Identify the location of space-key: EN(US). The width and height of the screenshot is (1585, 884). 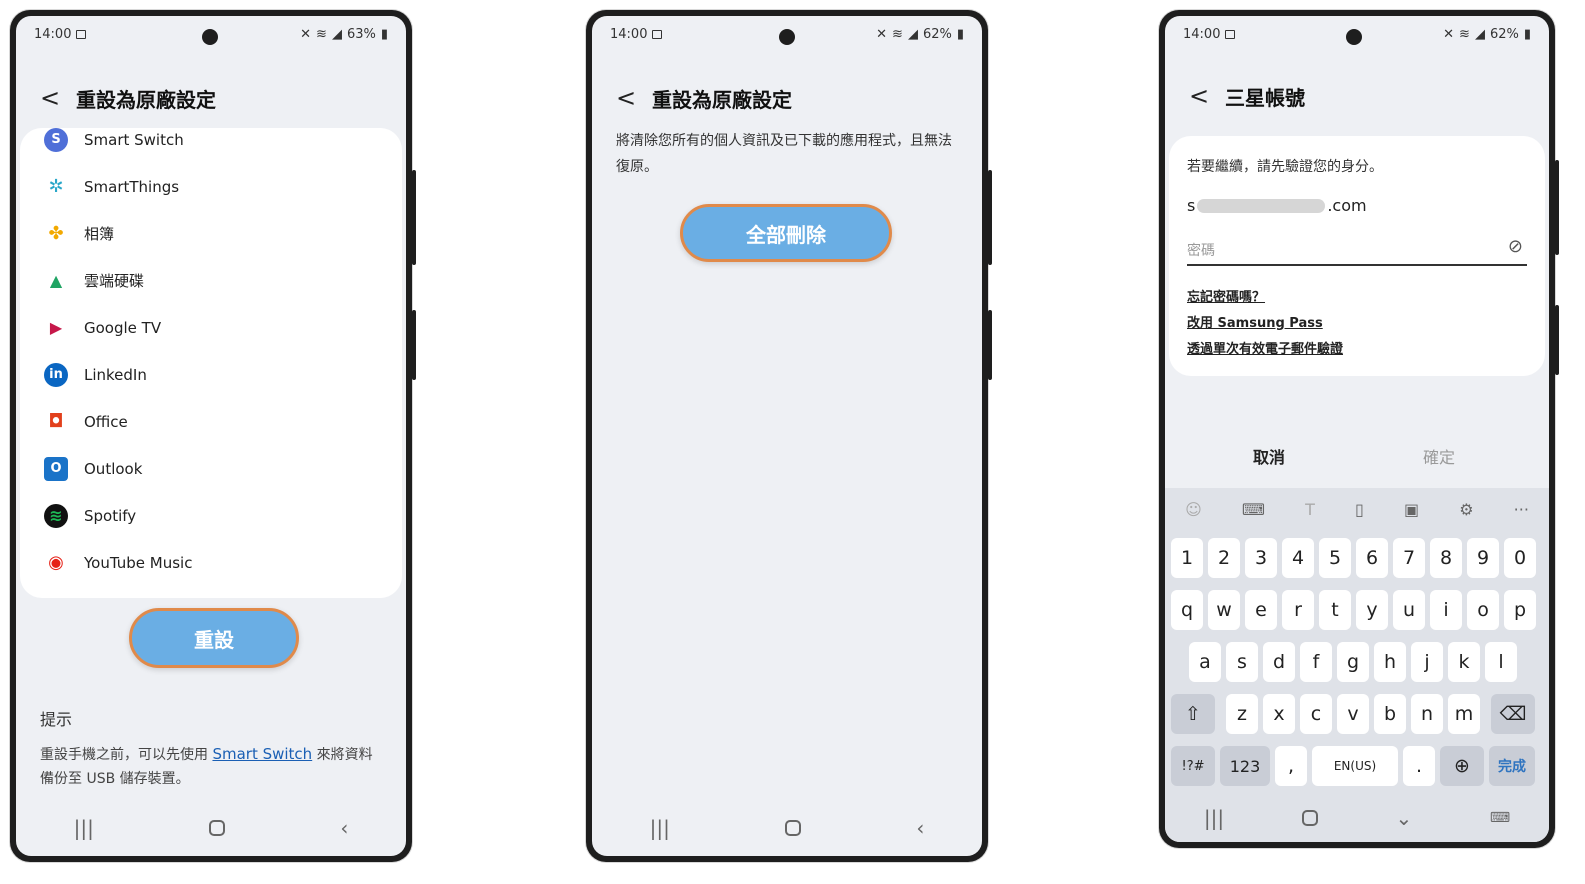
(1355, 766).